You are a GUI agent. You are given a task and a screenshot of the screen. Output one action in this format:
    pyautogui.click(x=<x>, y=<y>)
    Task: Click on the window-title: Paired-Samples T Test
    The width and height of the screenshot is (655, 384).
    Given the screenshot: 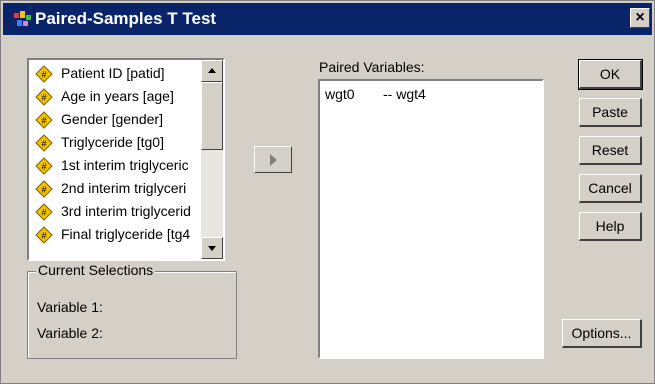 What is the action you would take?
    pyautogui.click(x=126, y=18)
    